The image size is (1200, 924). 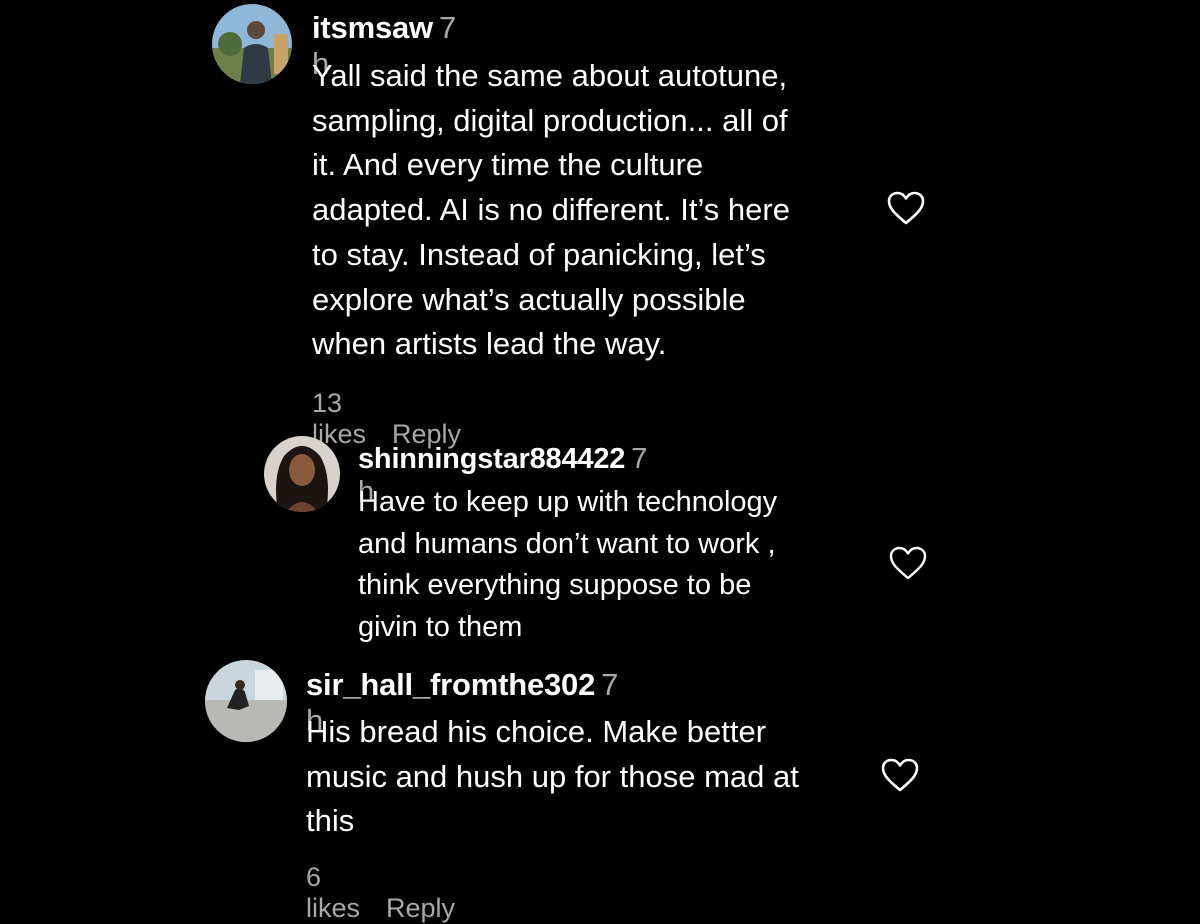 What do you see at coordinates (539, 254) in the screenshot?
I see `comment-line: to stay. Instead of panicking, let’s` at bounding box center [539, 254].